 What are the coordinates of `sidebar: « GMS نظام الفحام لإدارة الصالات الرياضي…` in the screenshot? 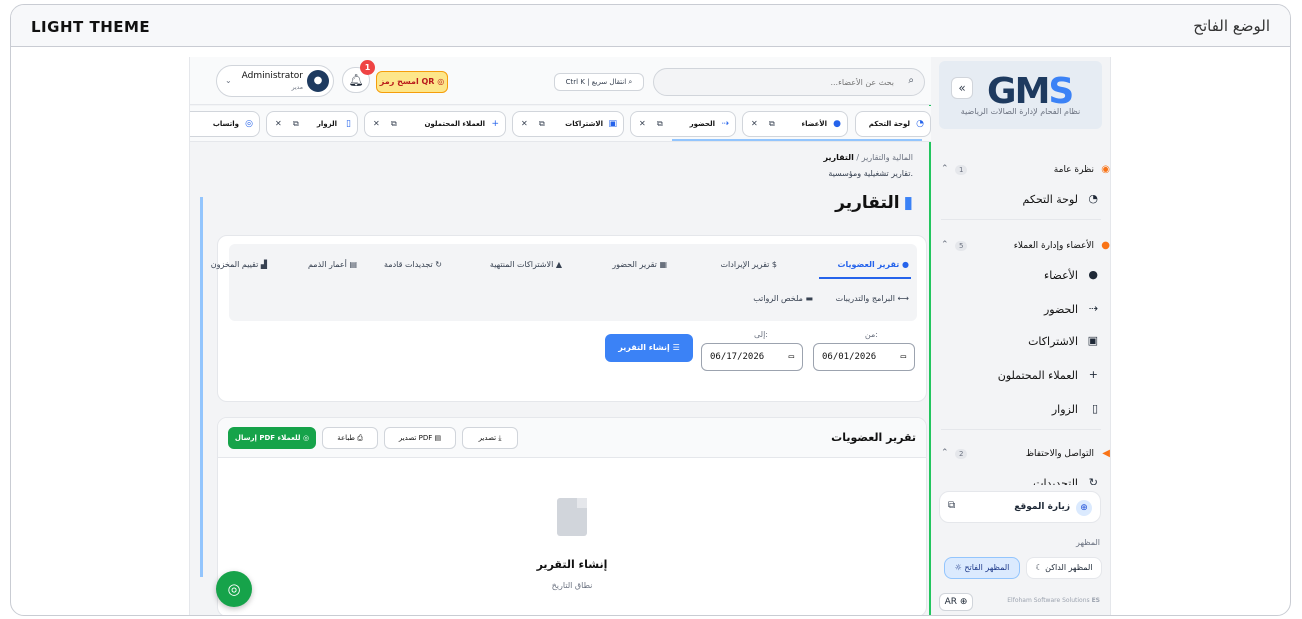 It's located at (1019, 336).